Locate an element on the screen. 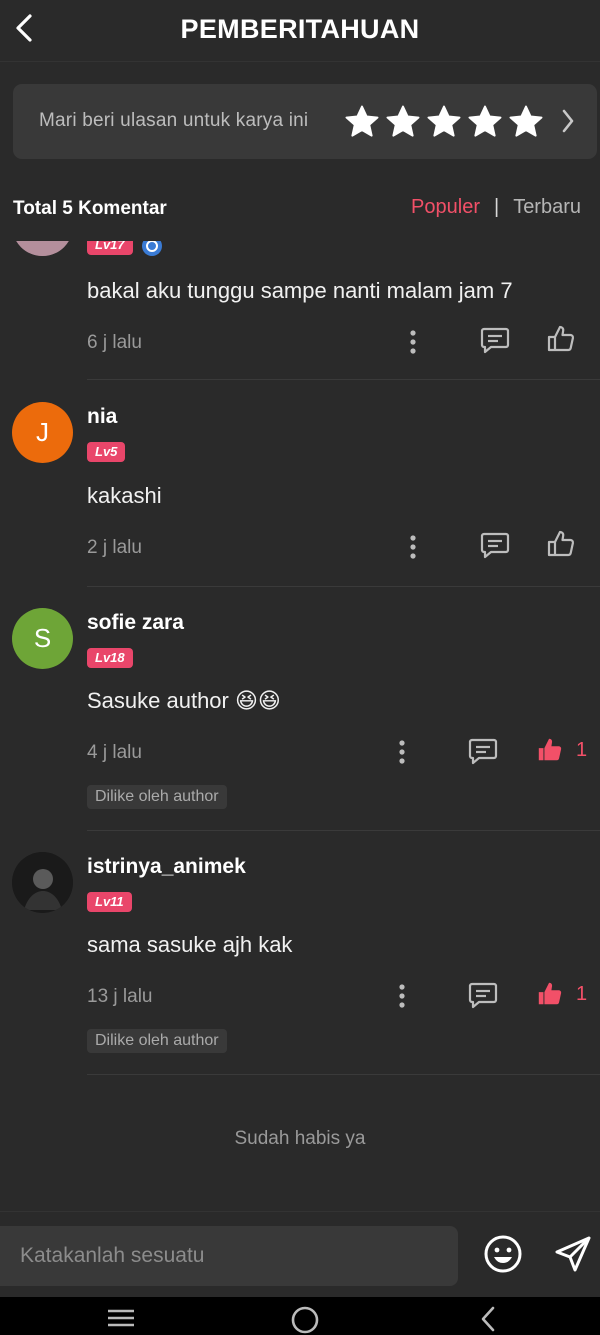 The height and width of the screenshot is (1335, 600). chevron-right-icon is located at coordinates (568, 121).